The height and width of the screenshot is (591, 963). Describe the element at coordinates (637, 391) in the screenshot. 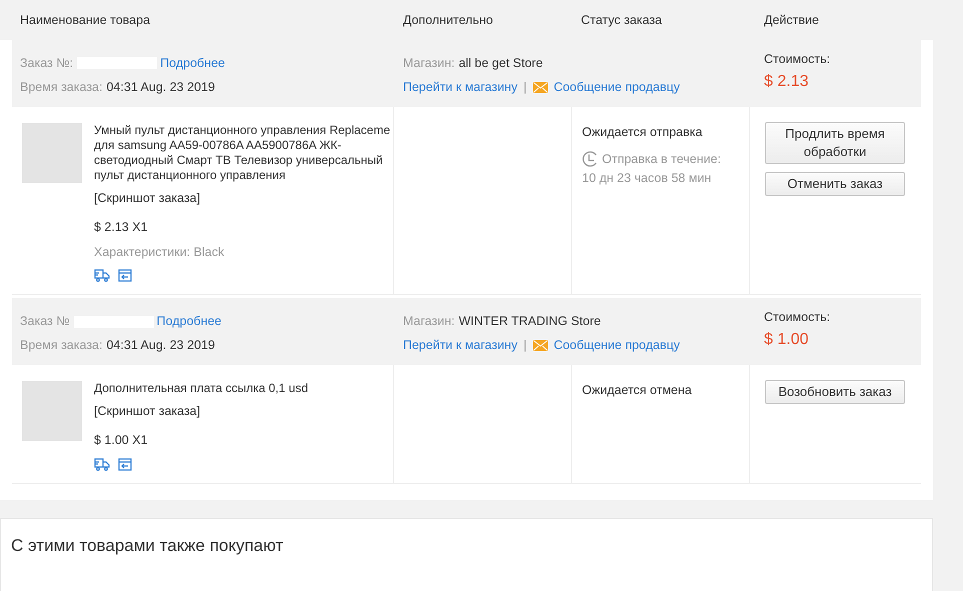

I see `order-status: Ожидается отмена` at that location.